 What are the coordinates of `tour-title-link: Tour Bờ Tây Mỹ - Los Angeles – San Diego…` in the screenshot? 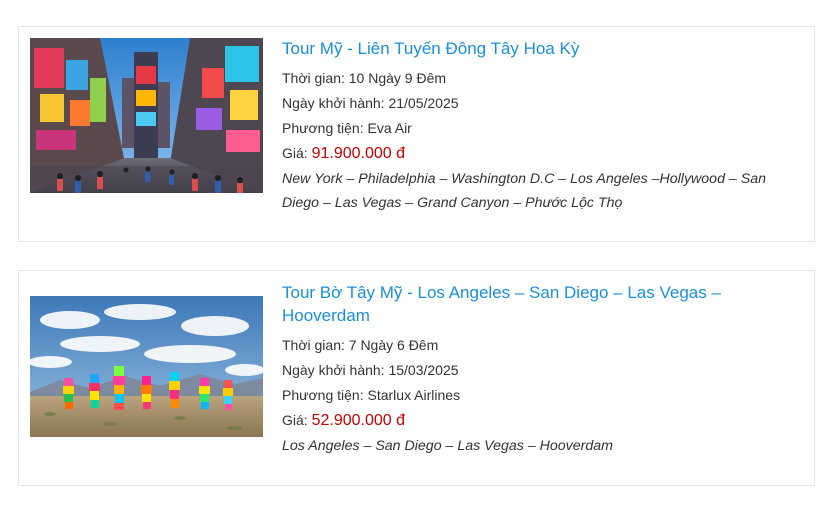 It's located at (542, 304).